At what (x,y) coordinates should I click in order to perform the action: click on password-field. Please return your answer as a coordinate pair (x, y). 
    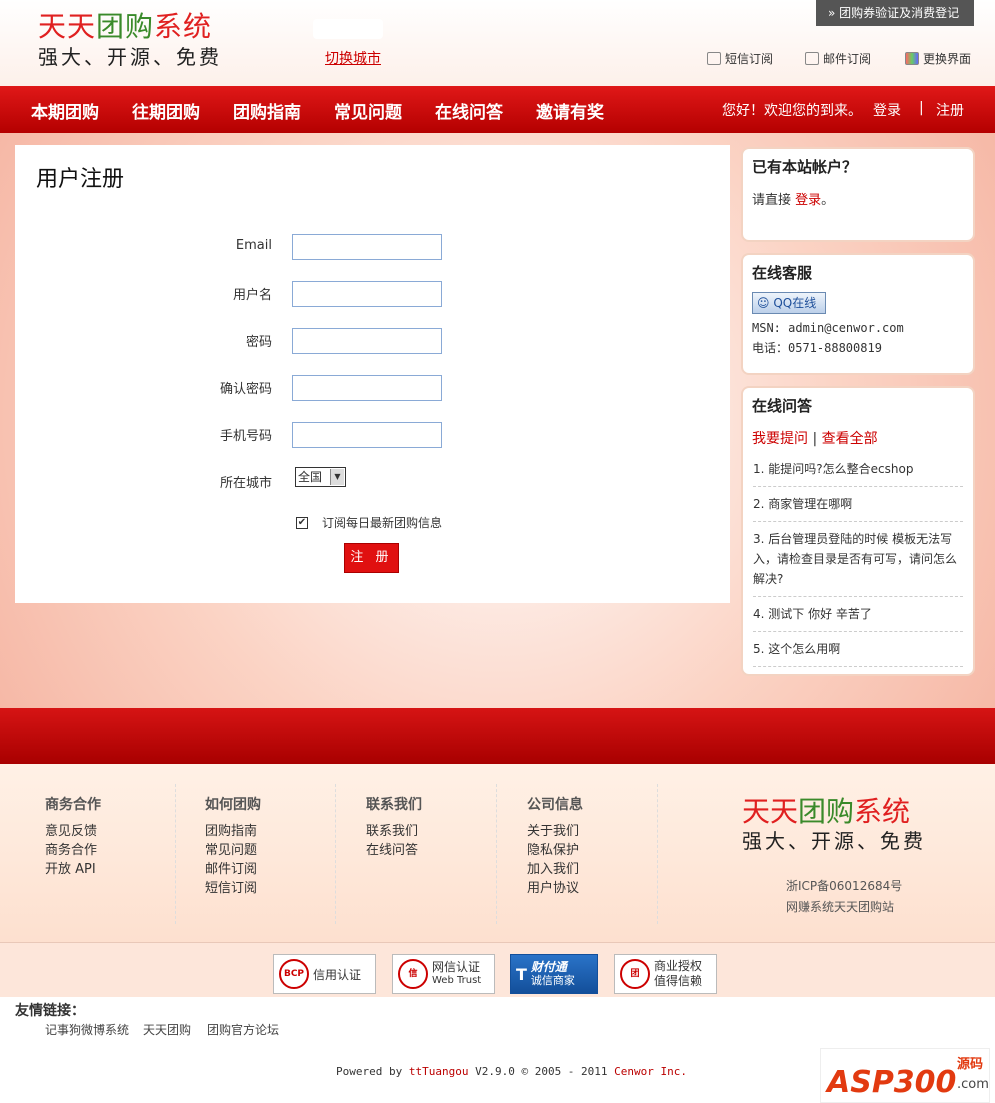
    Looking at the image, I should click on (367, 341).